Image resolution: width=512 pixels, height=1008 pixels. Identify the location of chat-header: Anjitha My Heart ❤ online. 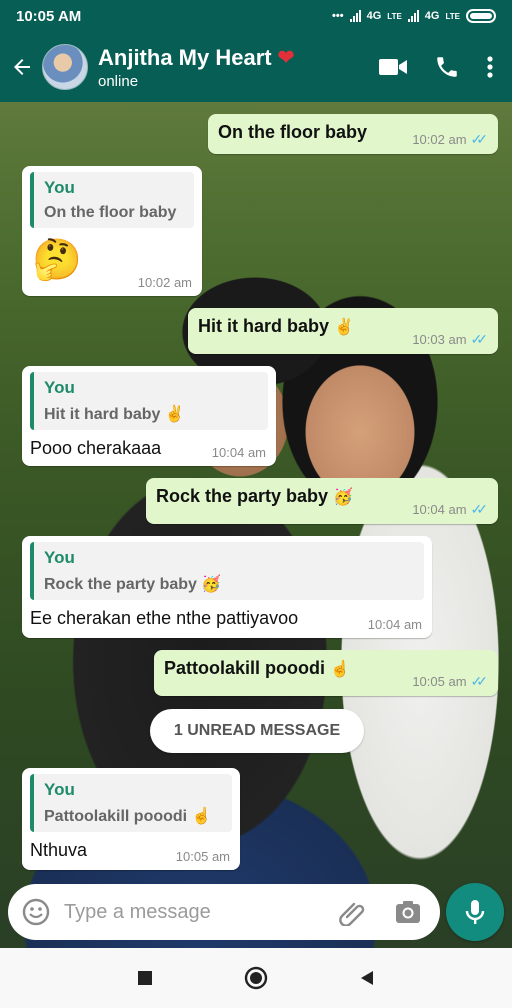
(256, 67).